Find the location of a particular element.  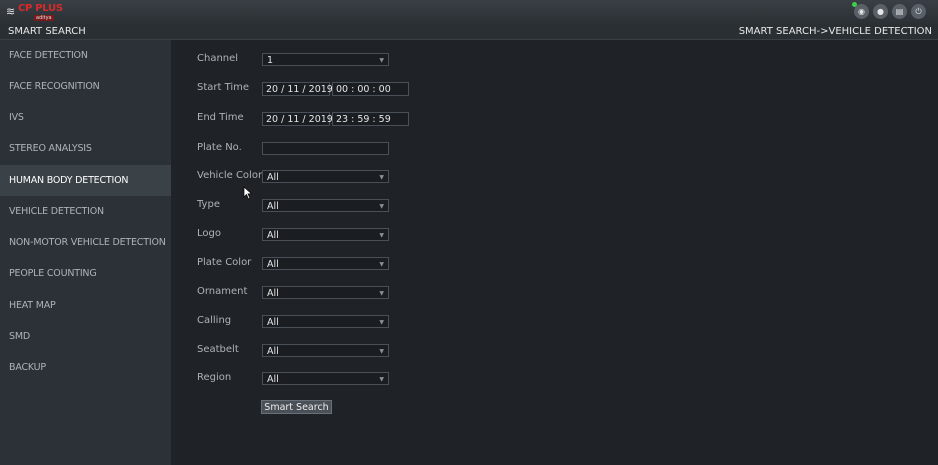

sidebar-item-human-body-detection: HUMAN BODY DETECTION is located at coordinates (85, 180).